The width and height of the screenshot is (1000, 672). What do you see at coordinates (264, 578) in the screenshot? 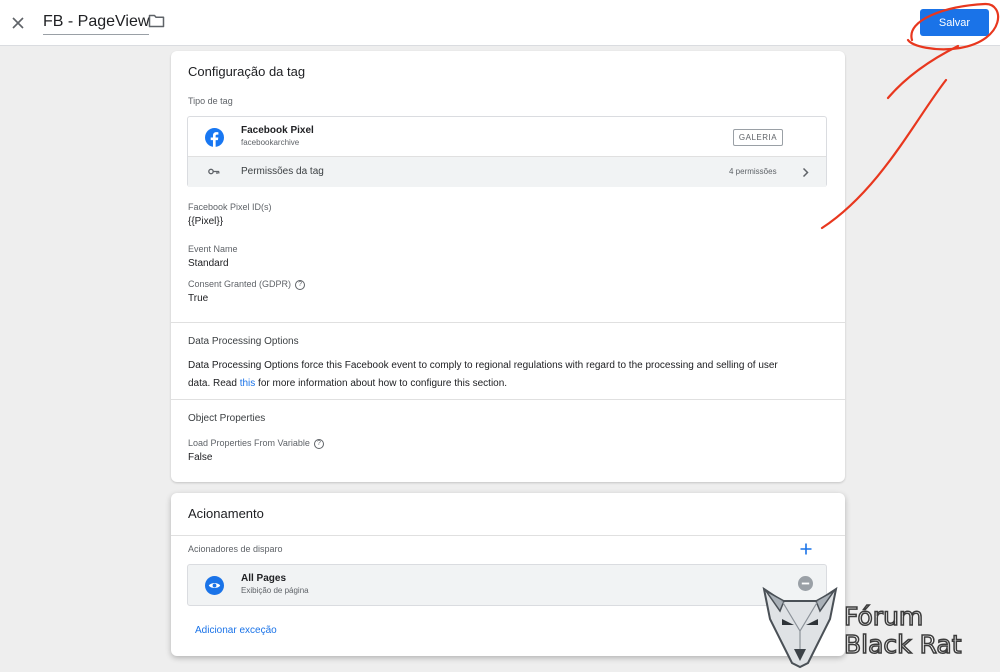
I see `trigger-name: All Pages` at bounding box center [264, 578].